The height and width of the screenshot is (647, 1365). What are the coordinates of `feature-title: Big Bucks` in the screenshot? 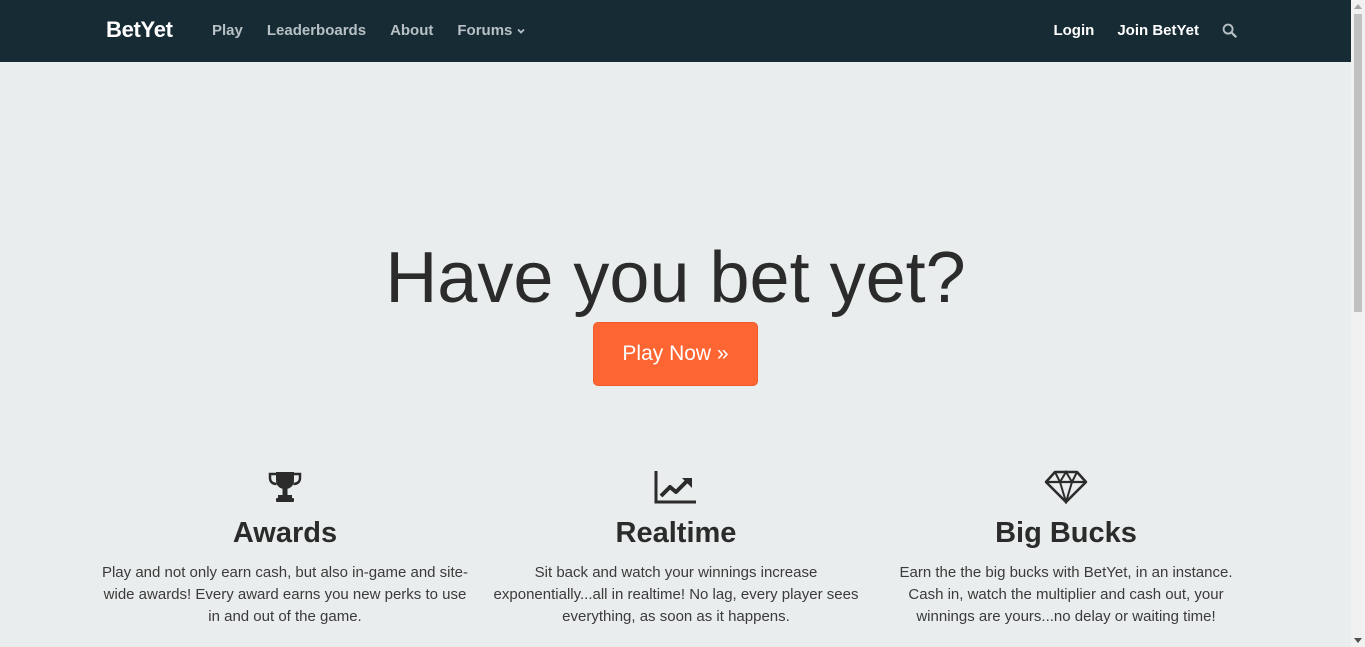 It's located at (1066, 533).